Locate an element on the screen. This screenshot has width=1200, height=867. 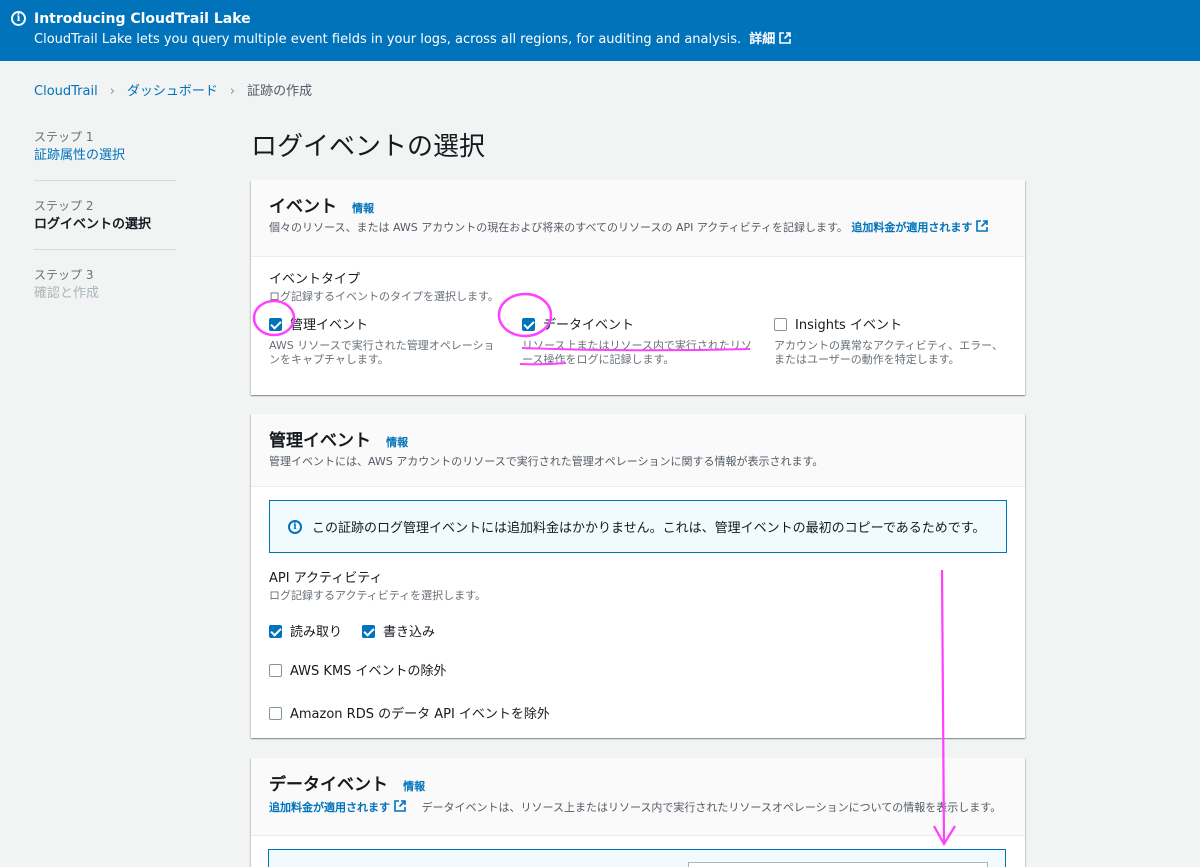
management-info-link: 情報 is located at coordinates (397, 442).